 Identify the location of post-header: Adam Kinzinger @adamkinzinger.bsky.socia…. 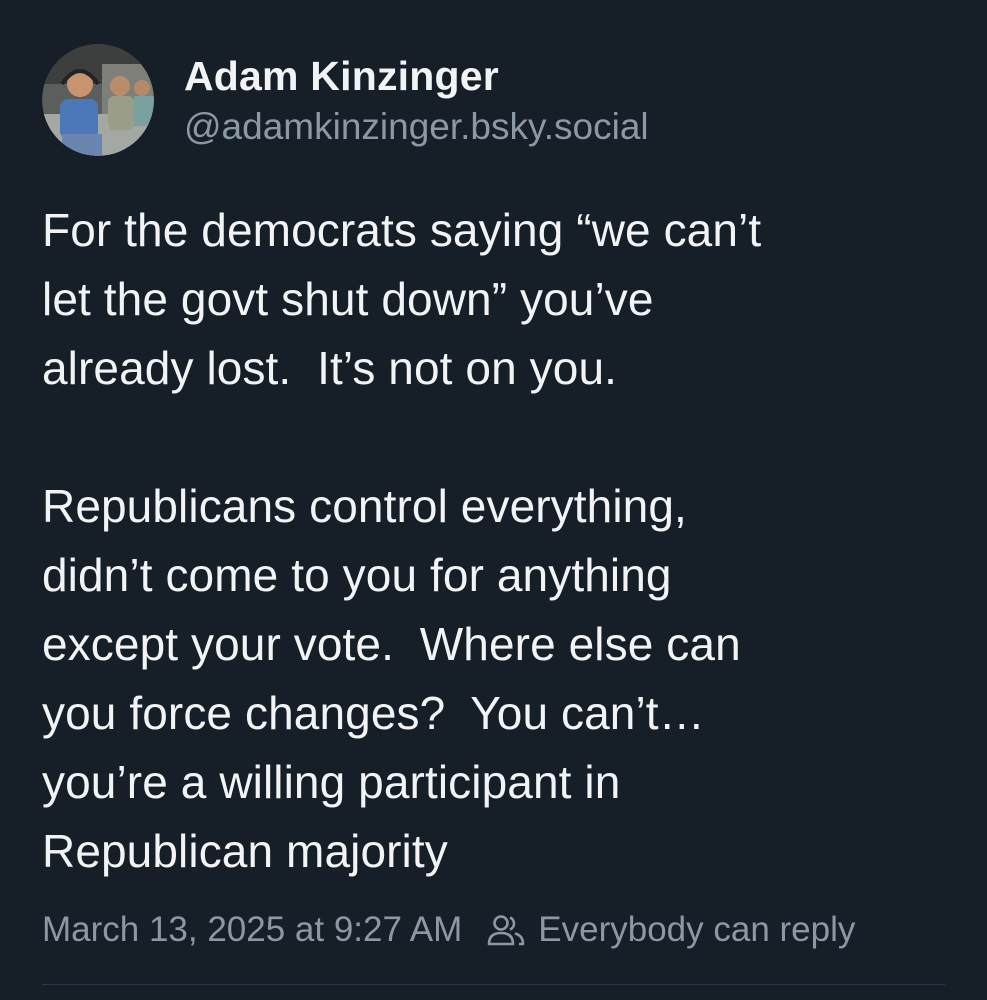
(345, 101).